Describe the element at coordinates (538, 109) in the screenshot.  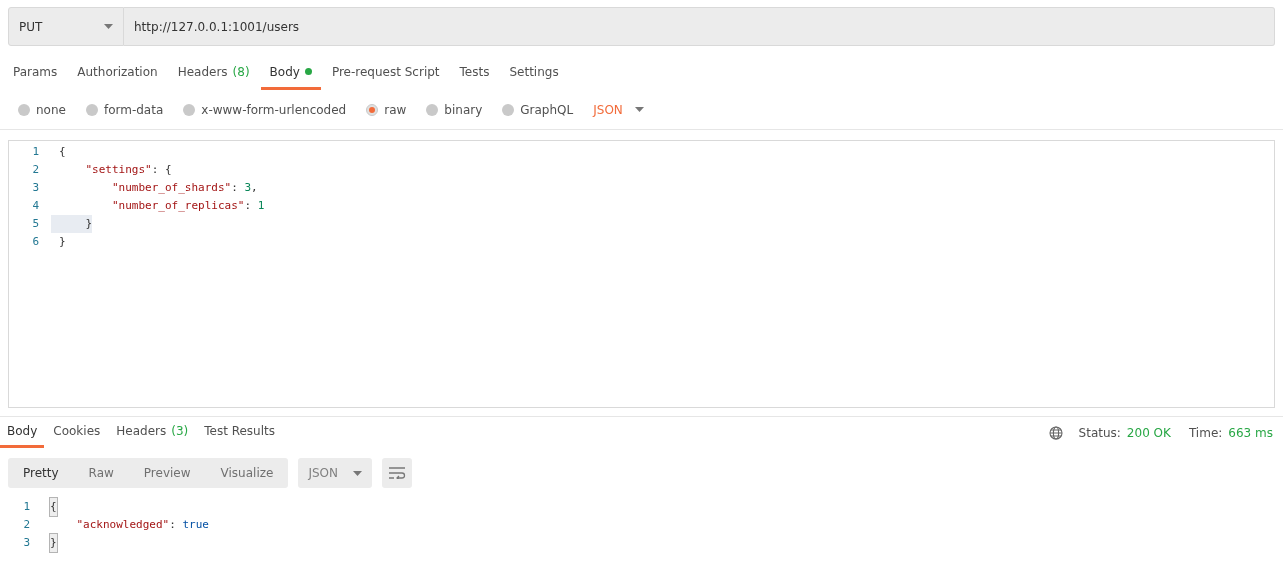
I see `body-type-radio: GraphQL` at that location.